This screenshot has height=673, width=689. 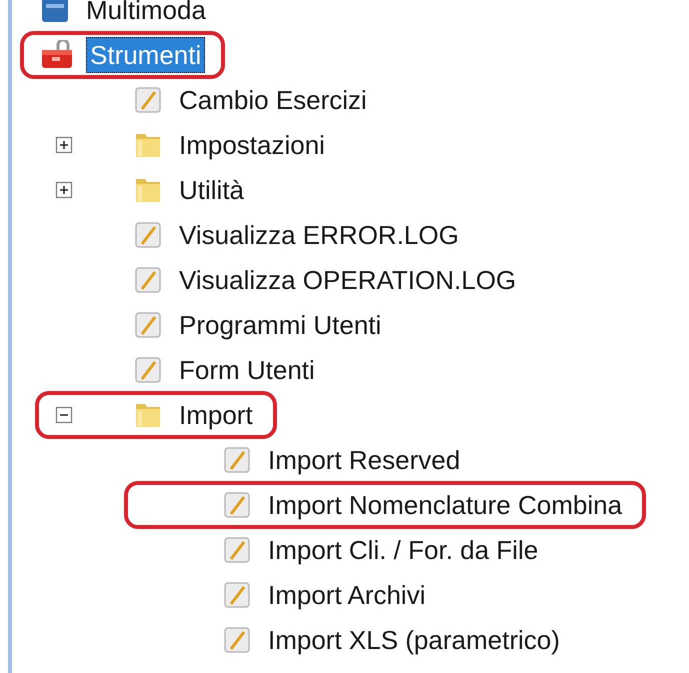 I want to click on tree-item: Visualizza ERROR.LOG, so click(x=319, y=234).